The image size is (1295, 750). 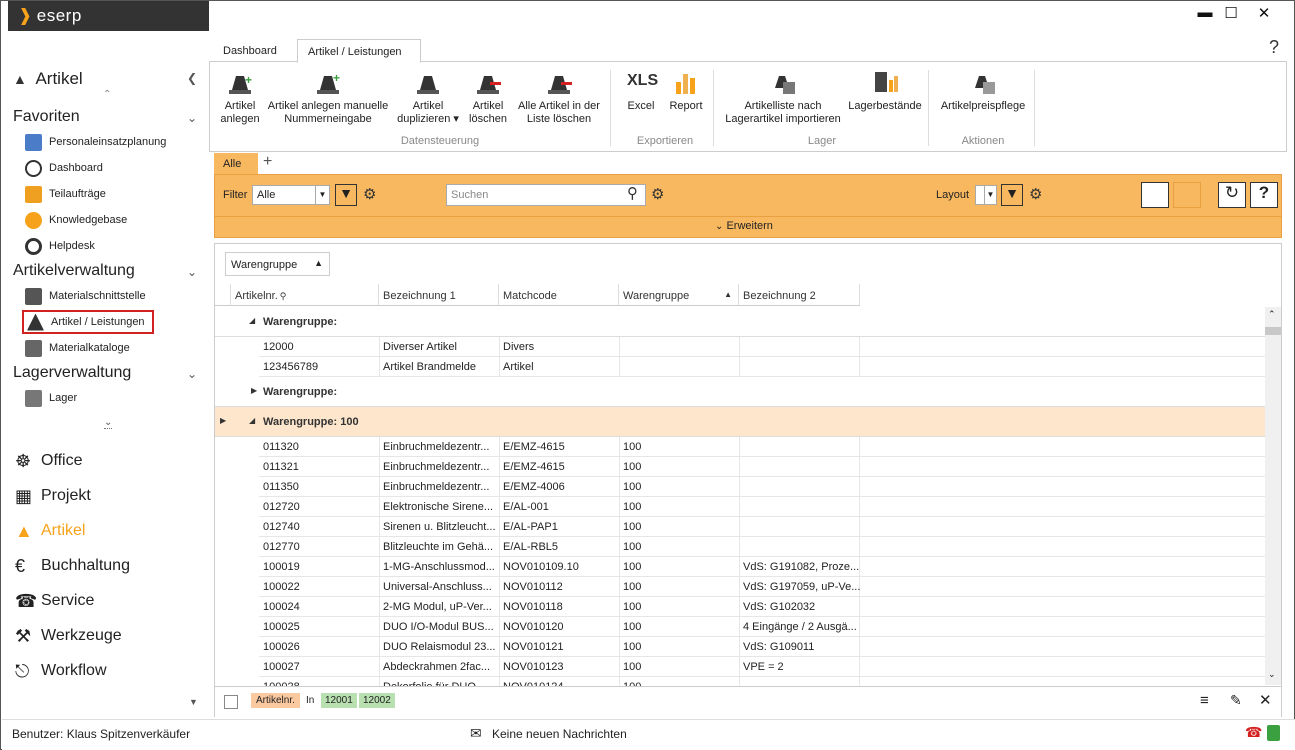 I want to click on clear-filter-icon: ✕, so click(x=1265, y=700).